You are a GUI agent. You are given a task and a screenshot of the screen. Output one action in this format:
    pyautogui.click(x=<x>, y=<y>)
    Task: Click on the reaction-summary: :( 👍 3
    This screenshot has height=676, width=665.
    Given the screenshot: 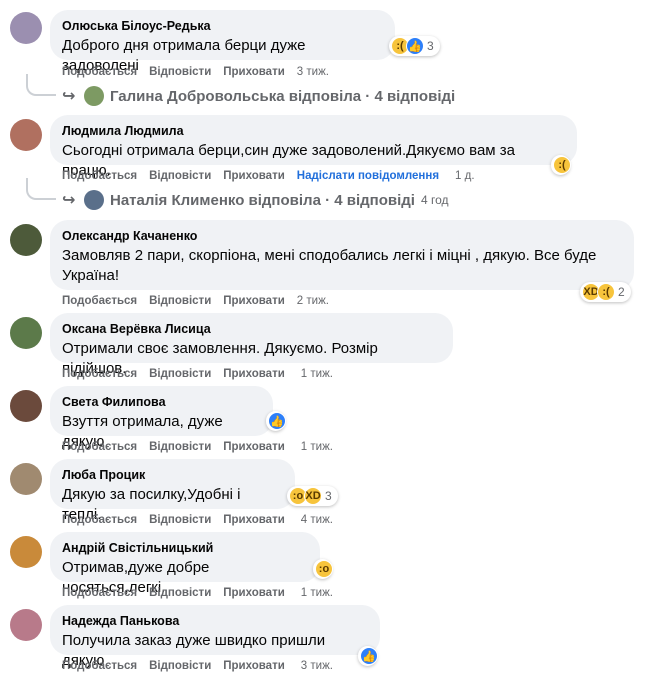 What is the action you would take?
    pyautogui.click(x=414, y=46)
    